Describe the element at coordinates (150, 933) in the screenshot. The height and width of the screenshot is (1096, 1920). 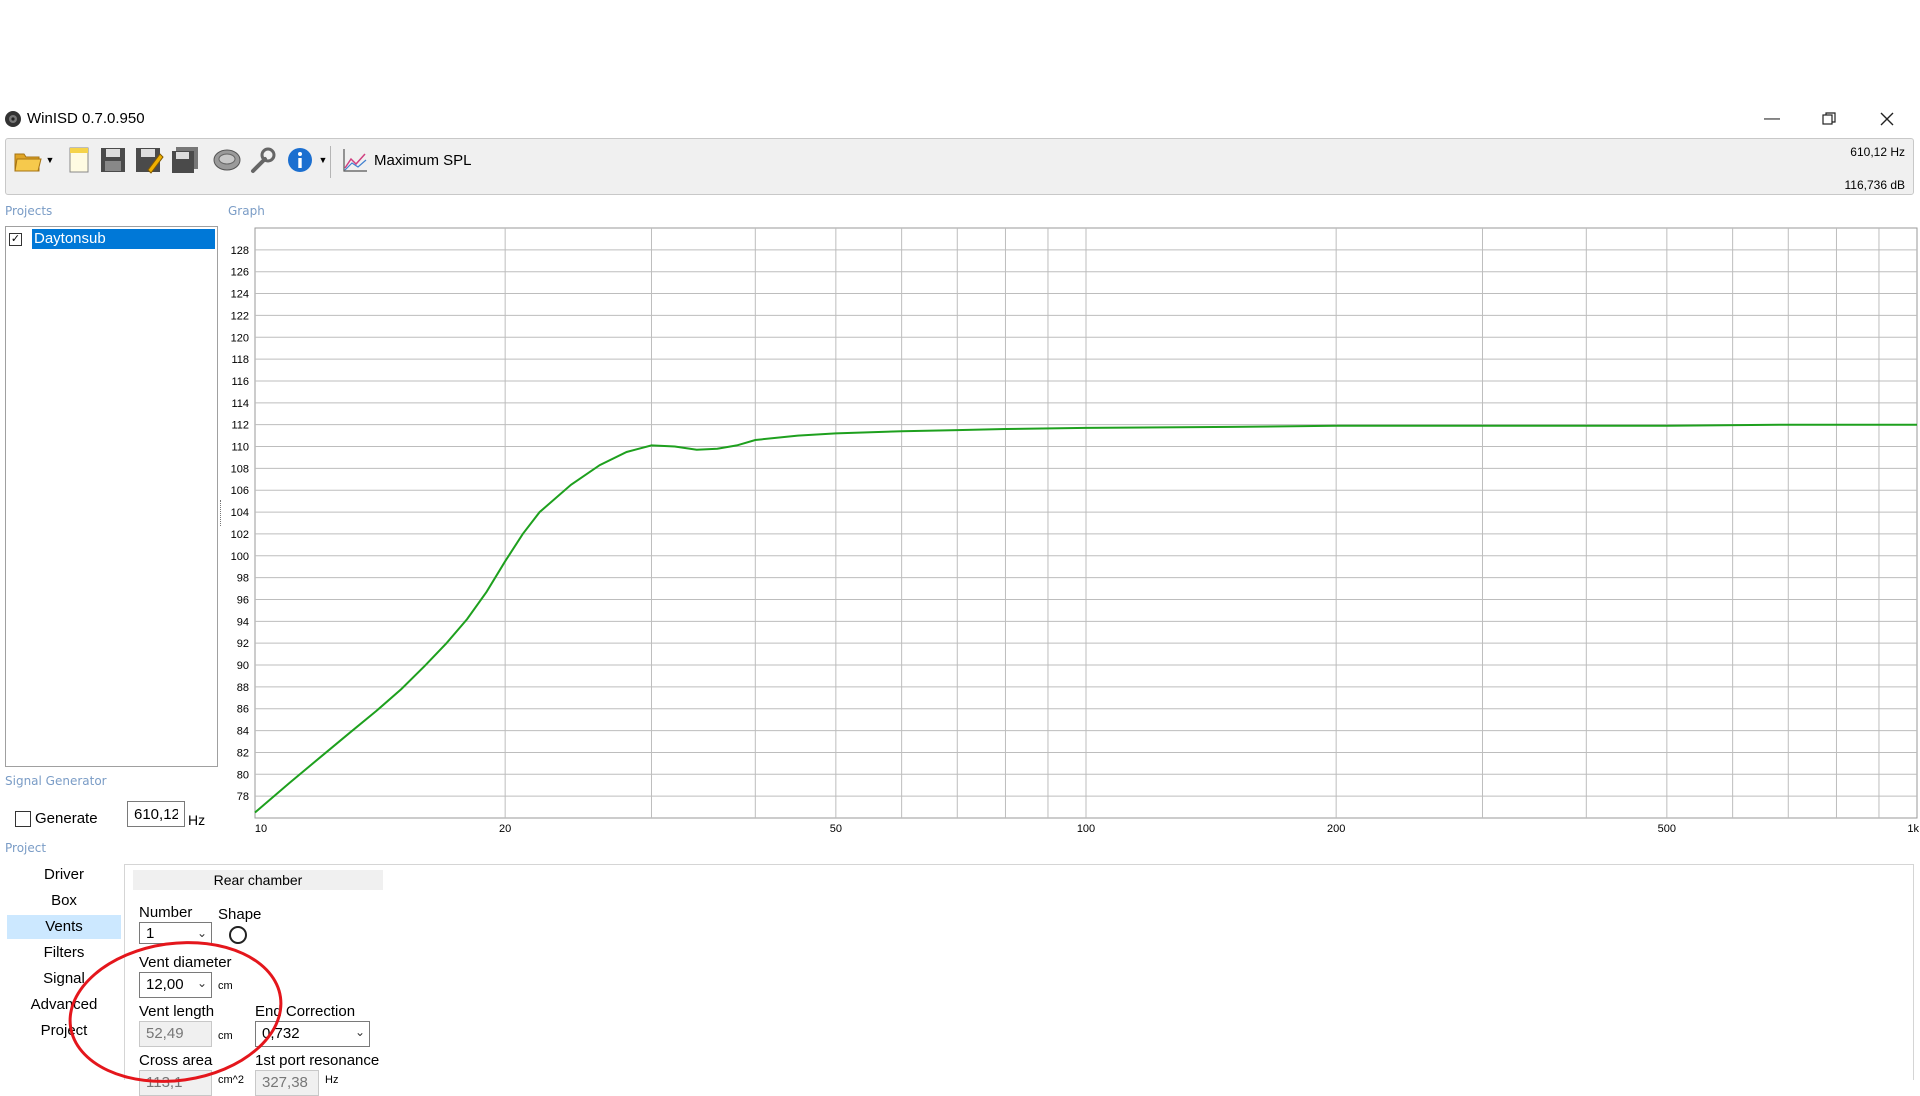
I see `vent-number-value: 1` at that location.